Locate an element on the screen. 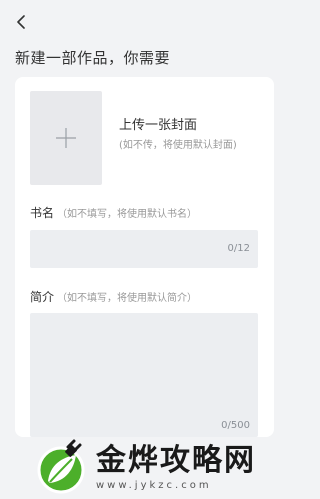  cover-upload-title: 上传一张封面 is located at coordinates (158, 125).